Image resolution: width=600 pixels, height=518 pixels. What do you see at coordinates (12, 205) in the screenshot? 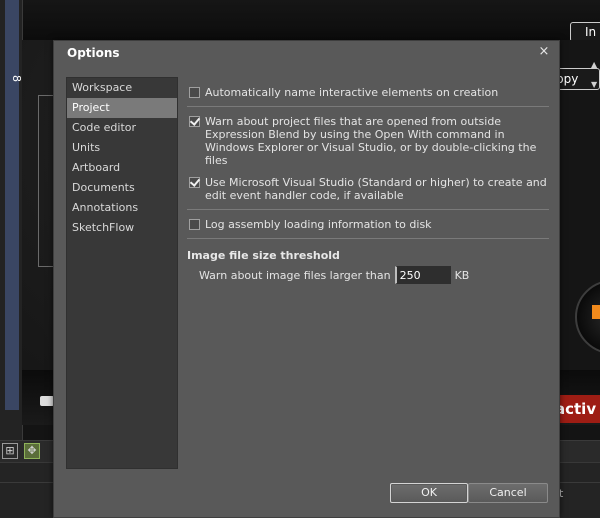
I see `left-selection-bar` at bounding box center [12, 205].